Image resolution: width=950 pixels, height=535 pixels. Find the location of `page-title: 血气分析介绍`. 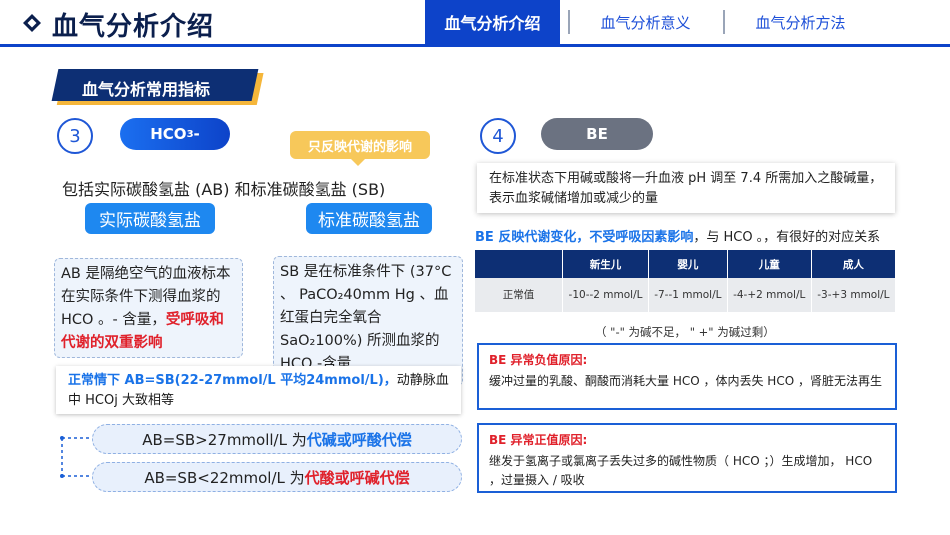

page-title: 血气分析介绍 is located at coordinates (133, 27).